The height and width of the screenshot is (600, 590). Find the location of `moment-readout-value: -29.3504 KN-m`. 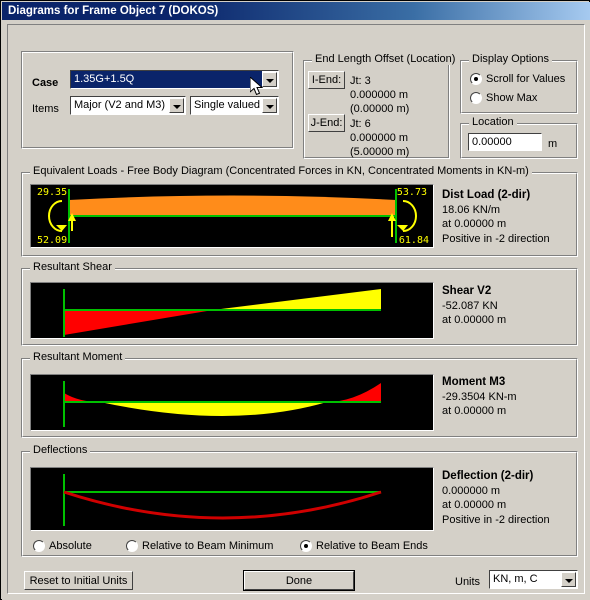

moment-readout-value: -29.3504 KN-m is located at coordinates (479, 396).